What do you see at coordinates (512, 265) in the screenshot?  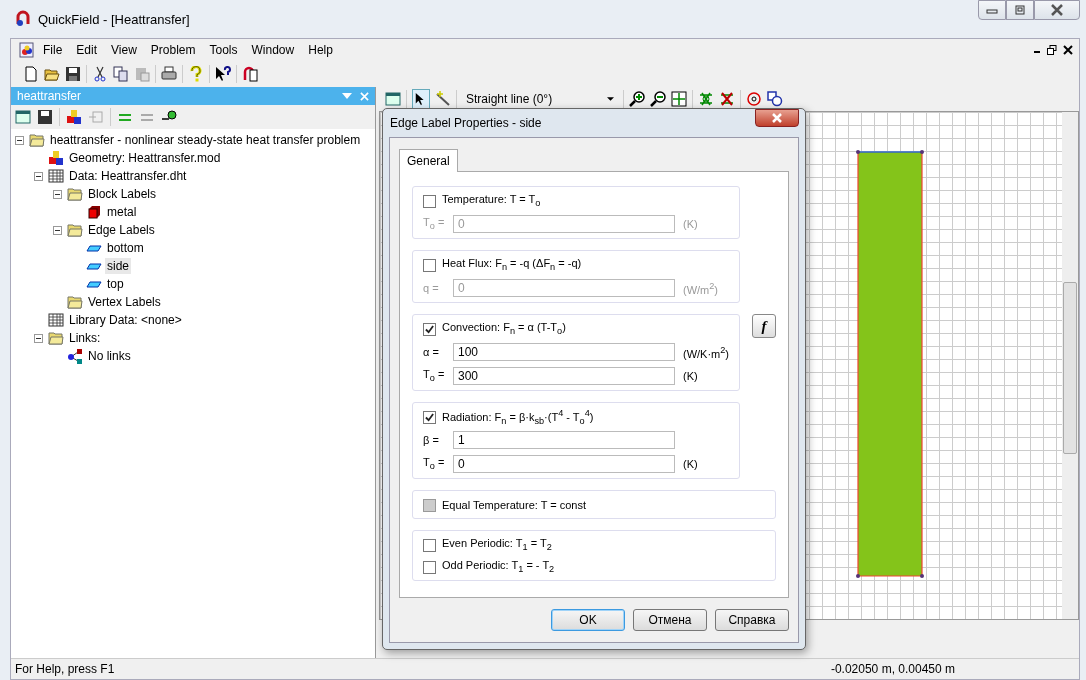 I see `checkbox-label: Heat Flux: F$_{n}$ = -q (ΔF$_{n}$ = -q)` at bounding box center [512, 265].